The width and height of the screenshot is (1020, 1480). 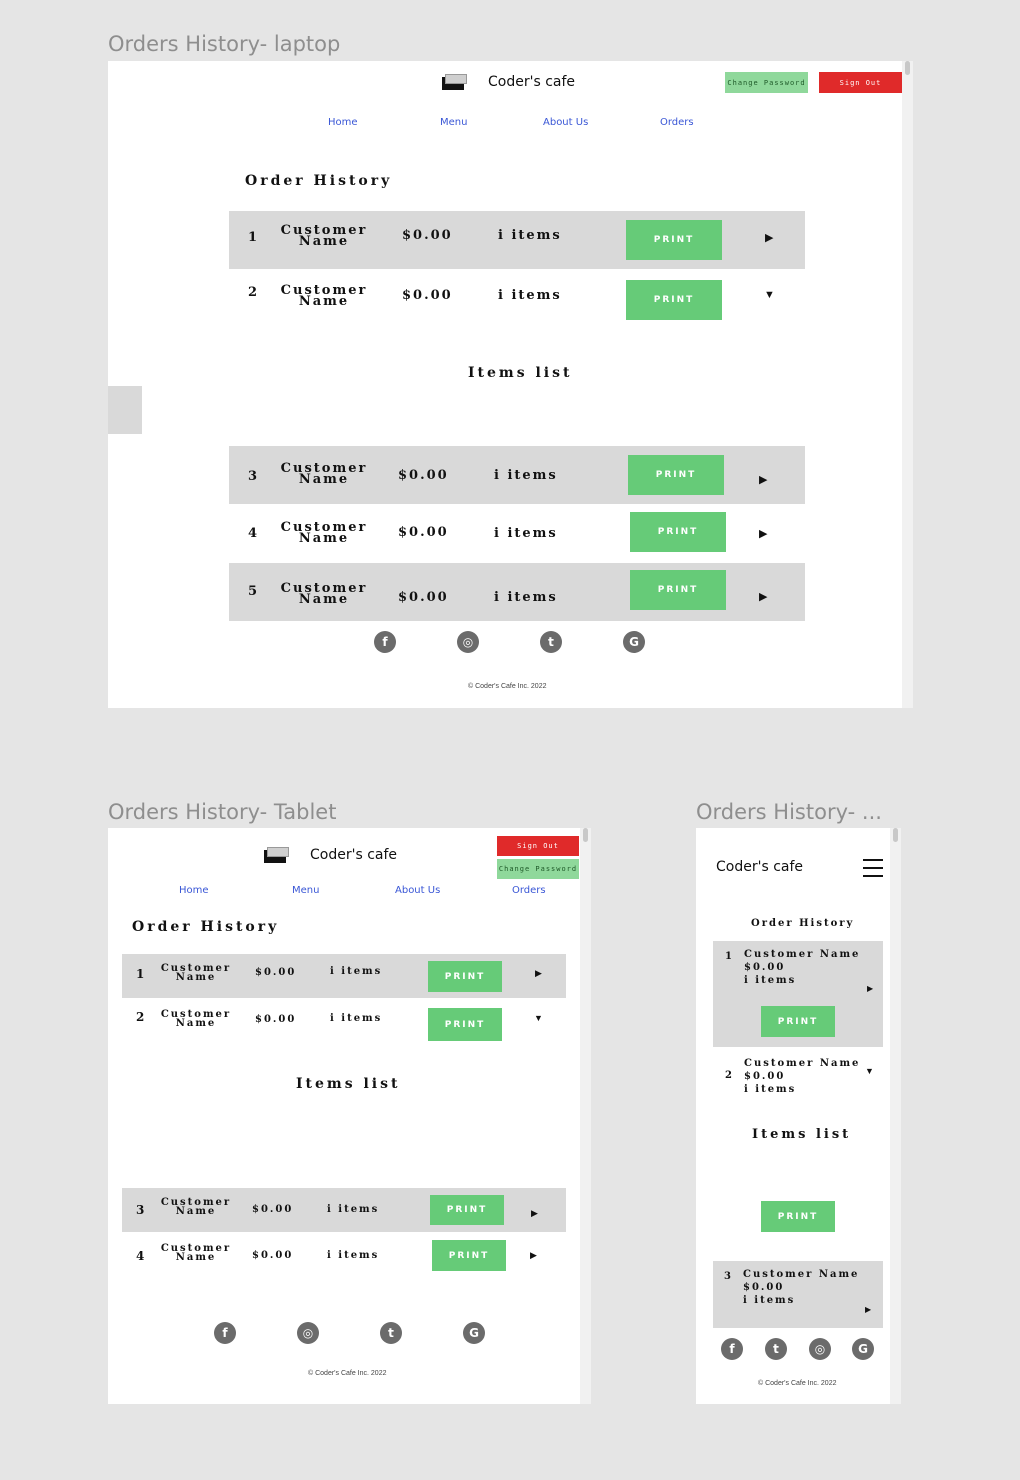 What do you see at coordinates (222, 812) in the screenshot?
I see `tablet-frame-title: Orders History- Tablet` at bounding box center [222, 812].